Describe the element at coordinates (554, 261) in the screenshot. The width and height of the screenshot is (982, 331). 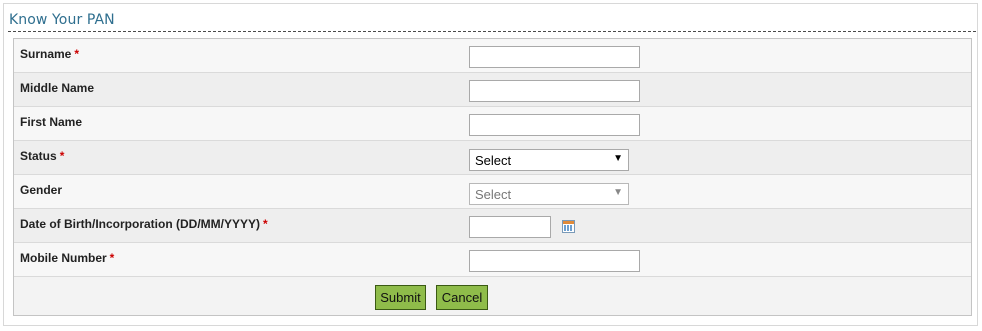
I see `mobile-input` at that location.